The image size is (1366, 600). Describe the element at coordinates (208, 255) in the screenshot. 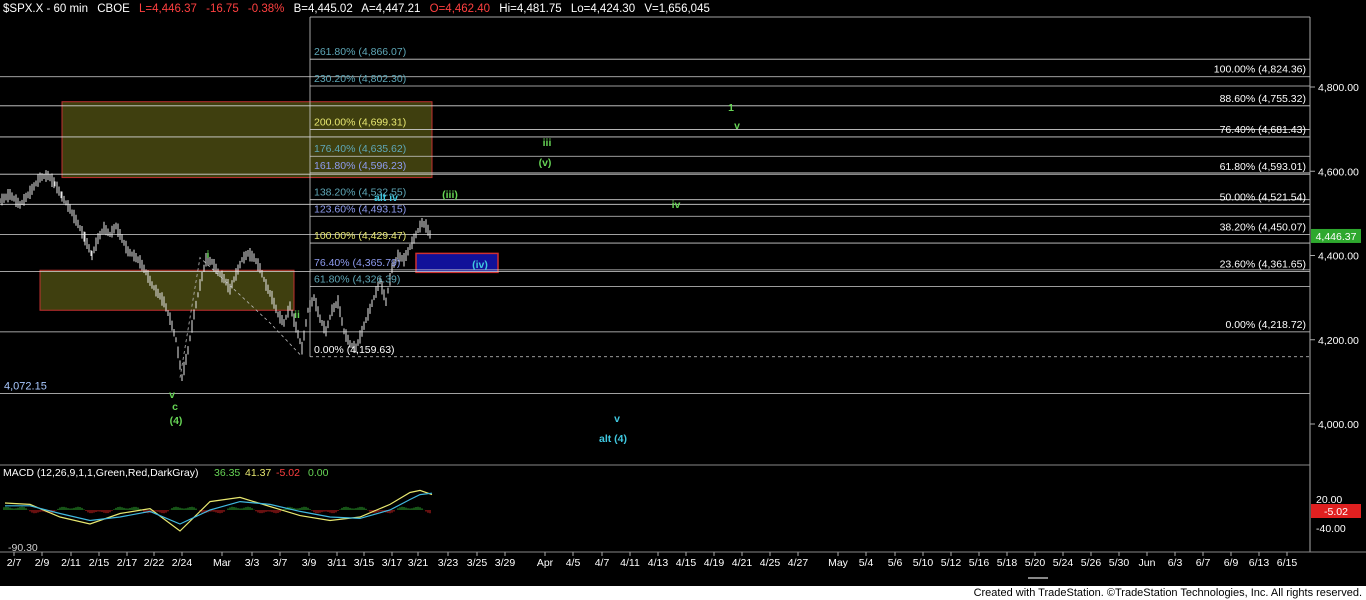

I see `wave-label-i: i` at that location.